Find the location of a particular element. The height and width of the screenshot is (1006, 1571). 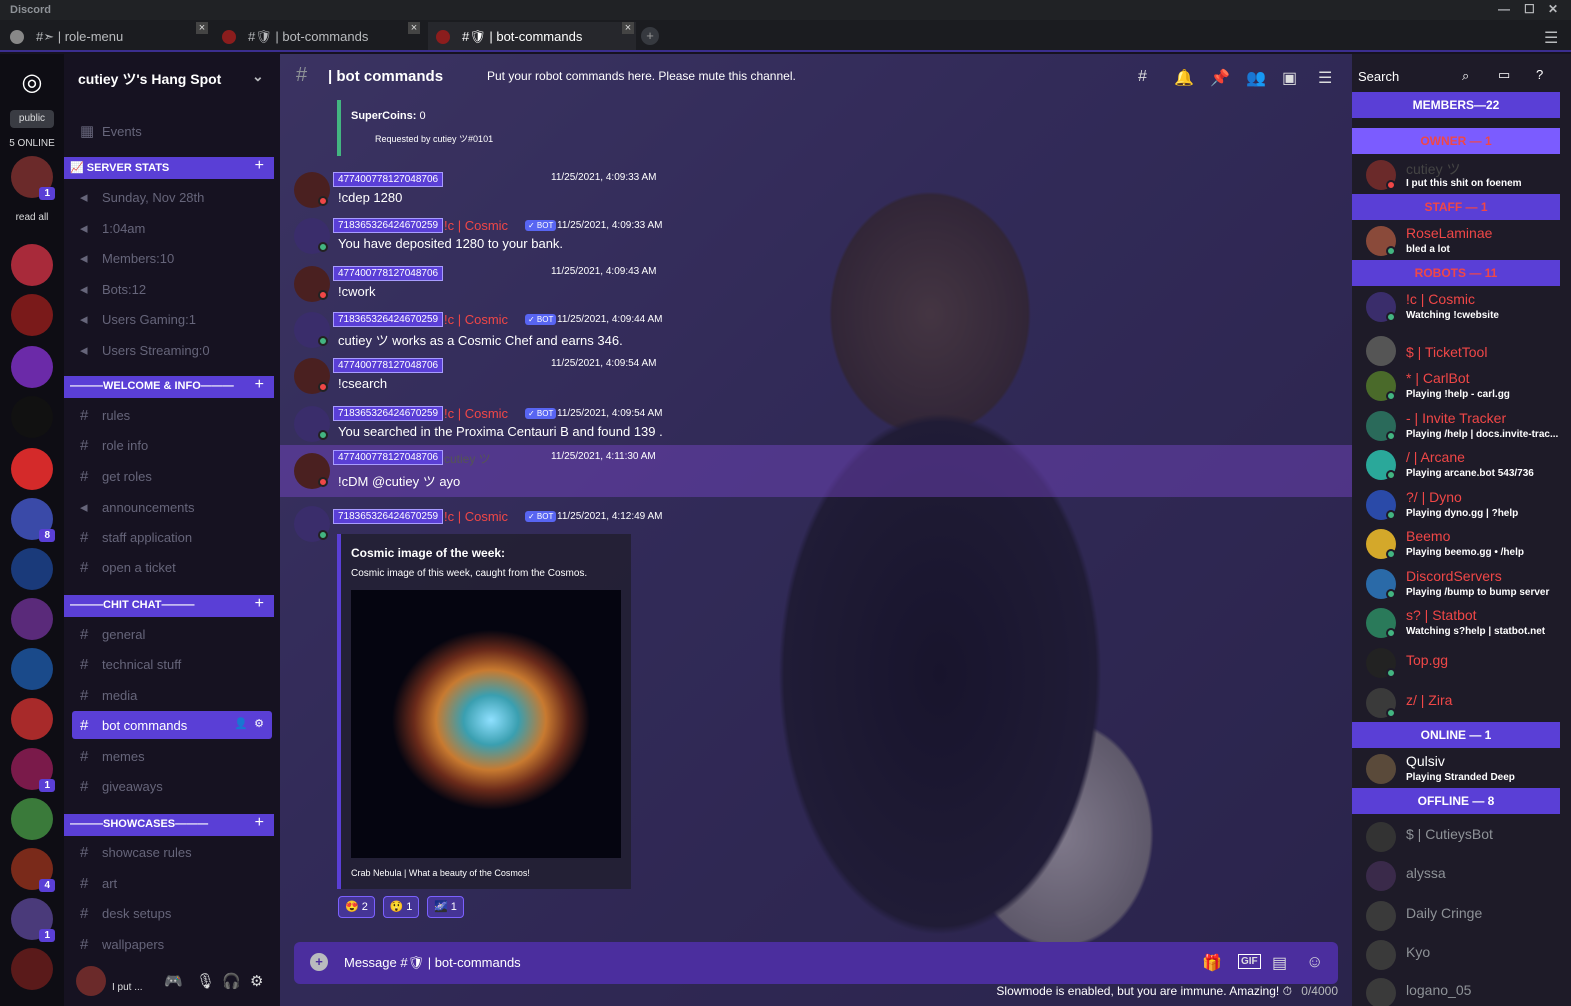

list-icon: ☰ is located at coordinates (1325, 78).